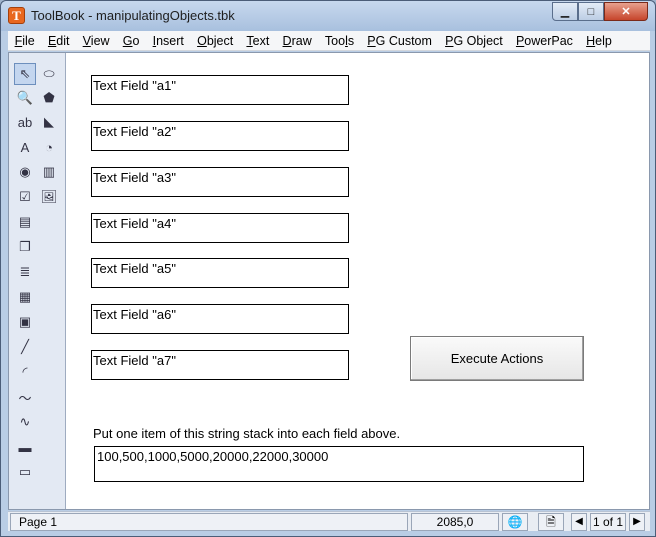  What do you see at coordinates (25, 122) in the screenshot?
I see `field-tool-icon: ab` at bounding box center [25, 122].